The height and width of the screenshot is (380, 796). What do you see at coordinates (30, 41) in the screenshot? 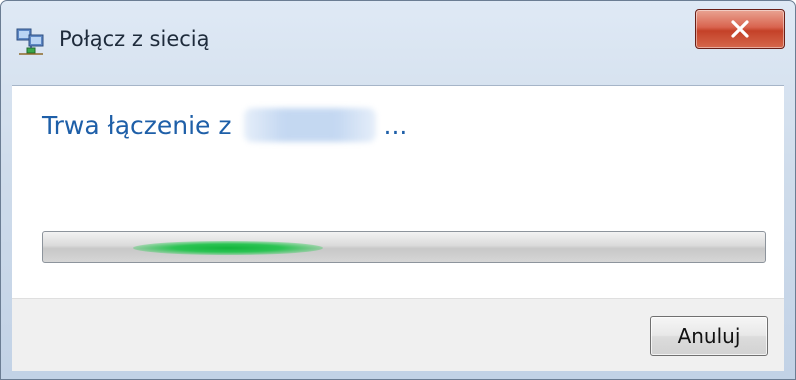
I see `network-connect-icon` at bounding box center [30, 41].